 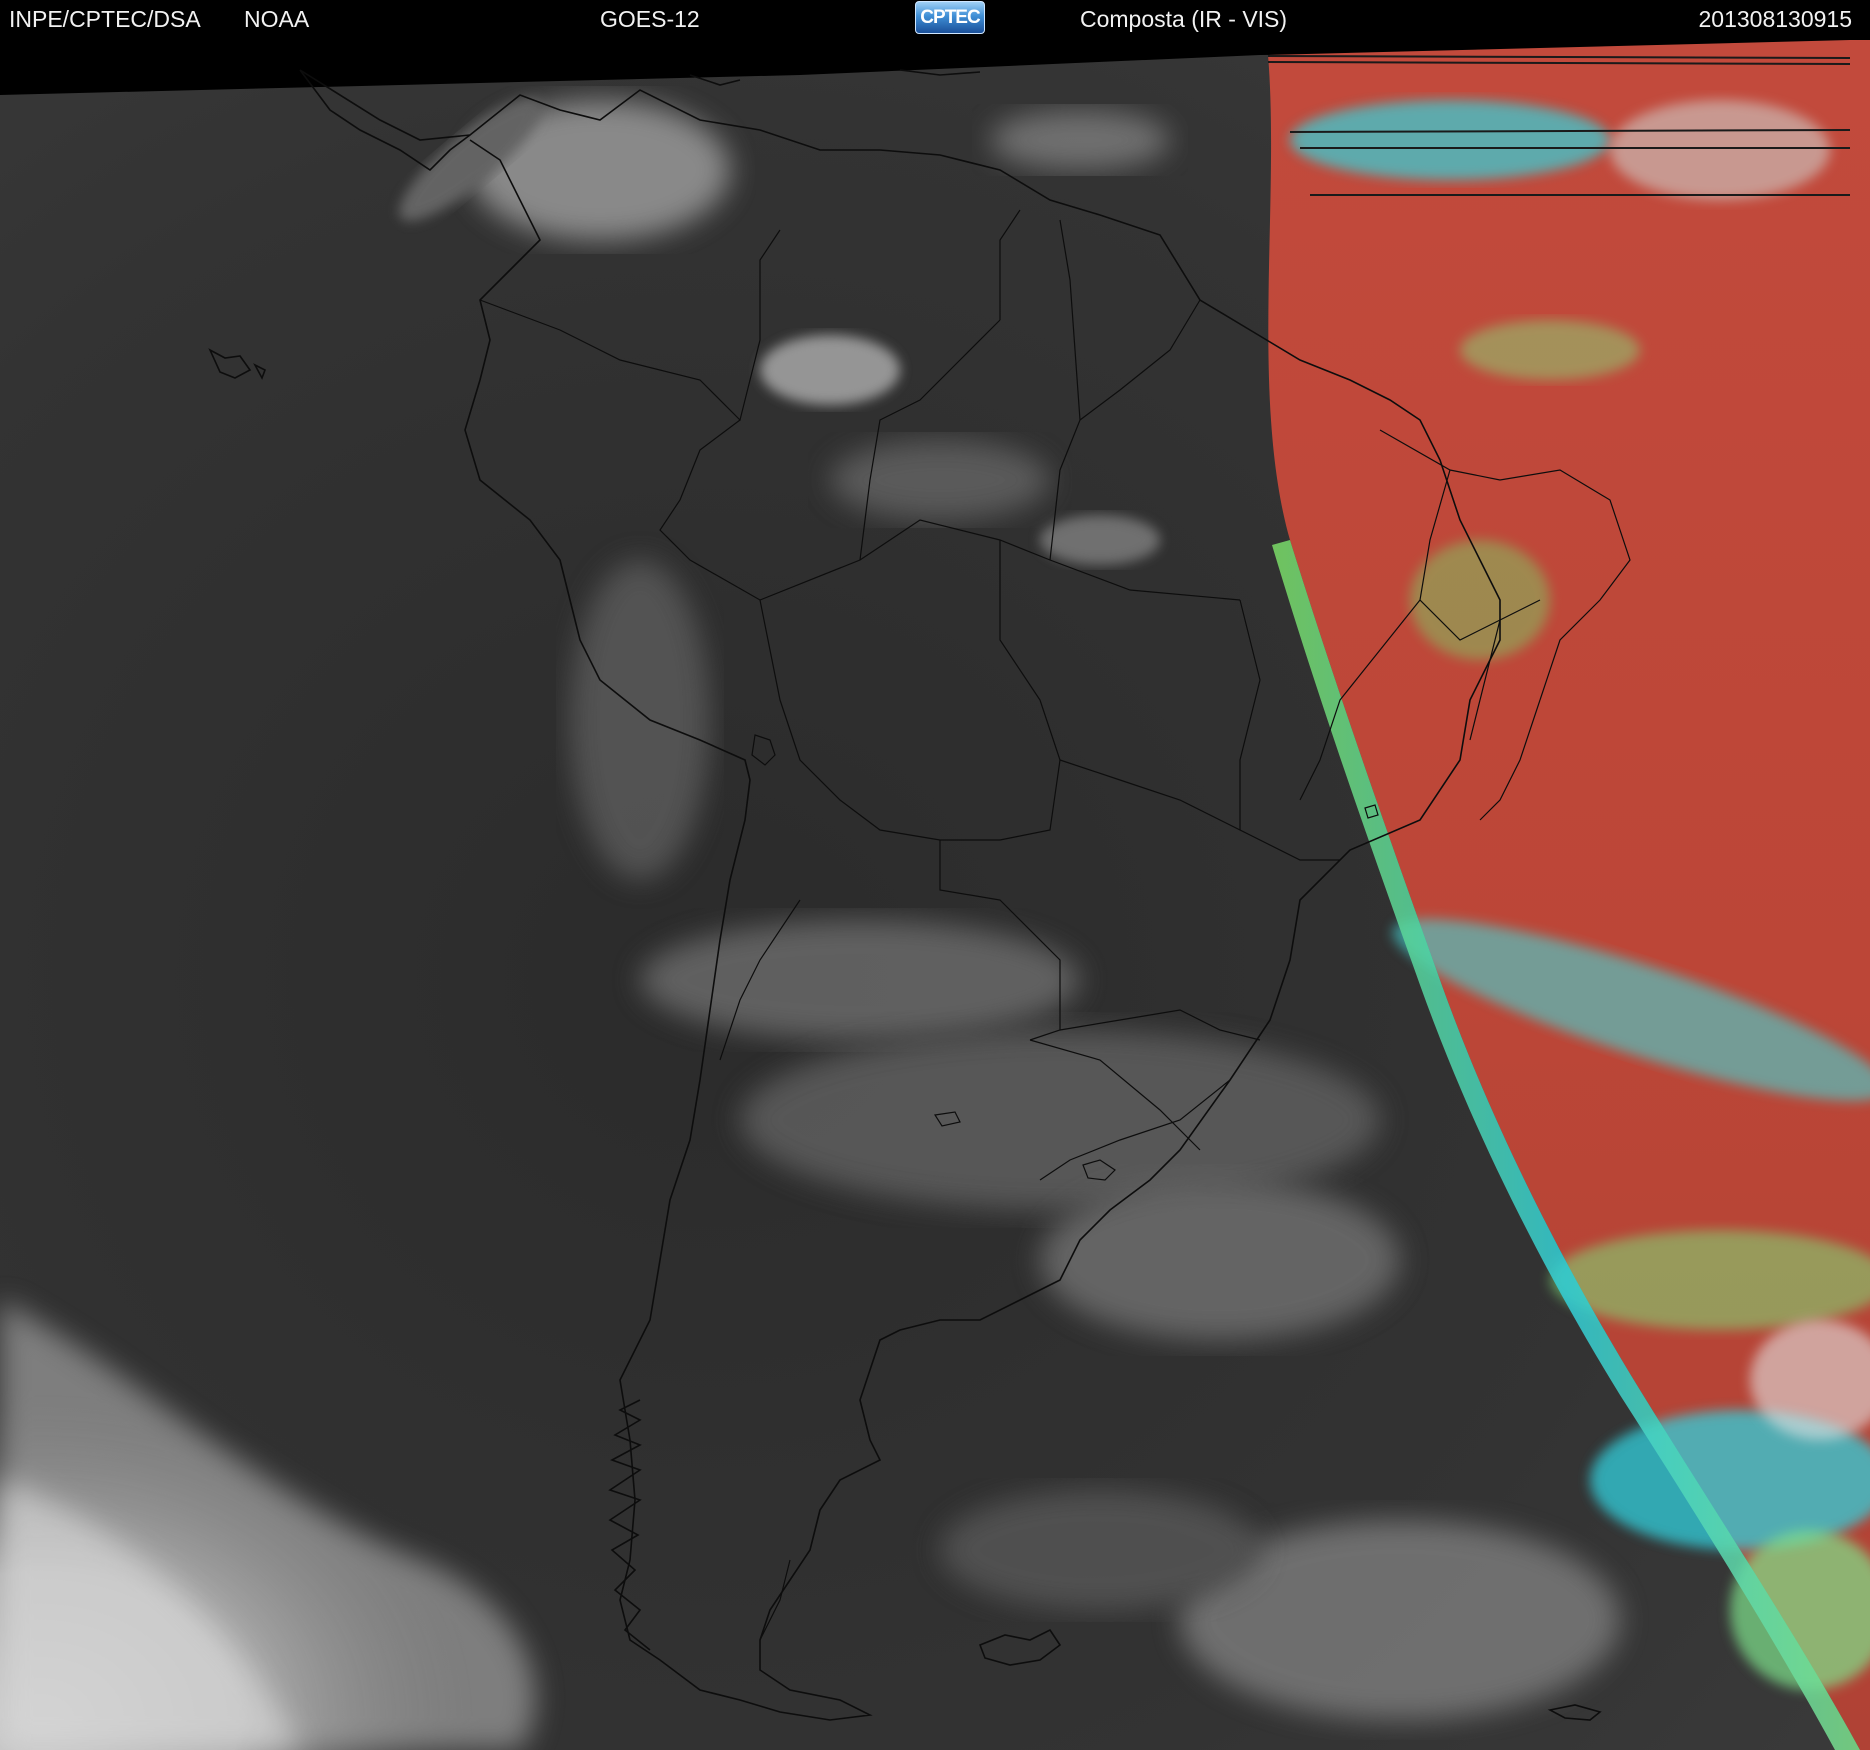 What do you see at coordinates (277, 19) in the screenshot?
I see `agency-label: NOAA` at bounding box center [277, 19].